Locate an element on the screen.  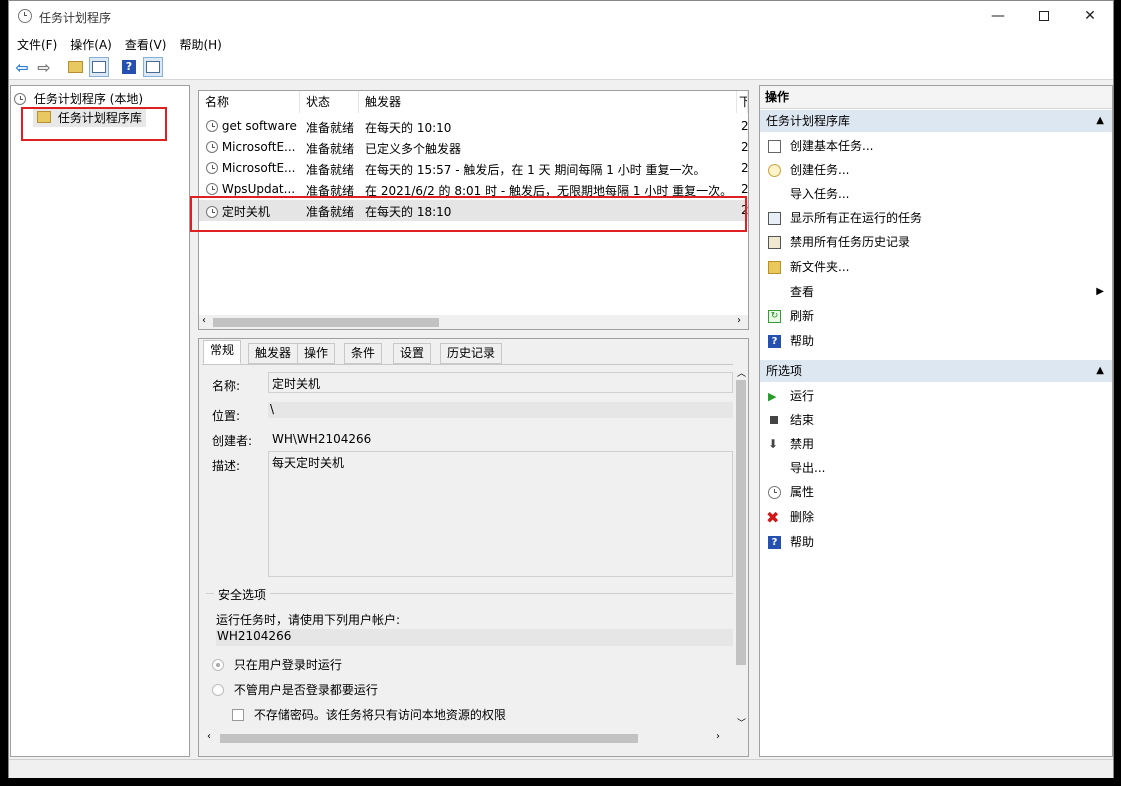
checkbox-icon is located at coordinates (238, 715).